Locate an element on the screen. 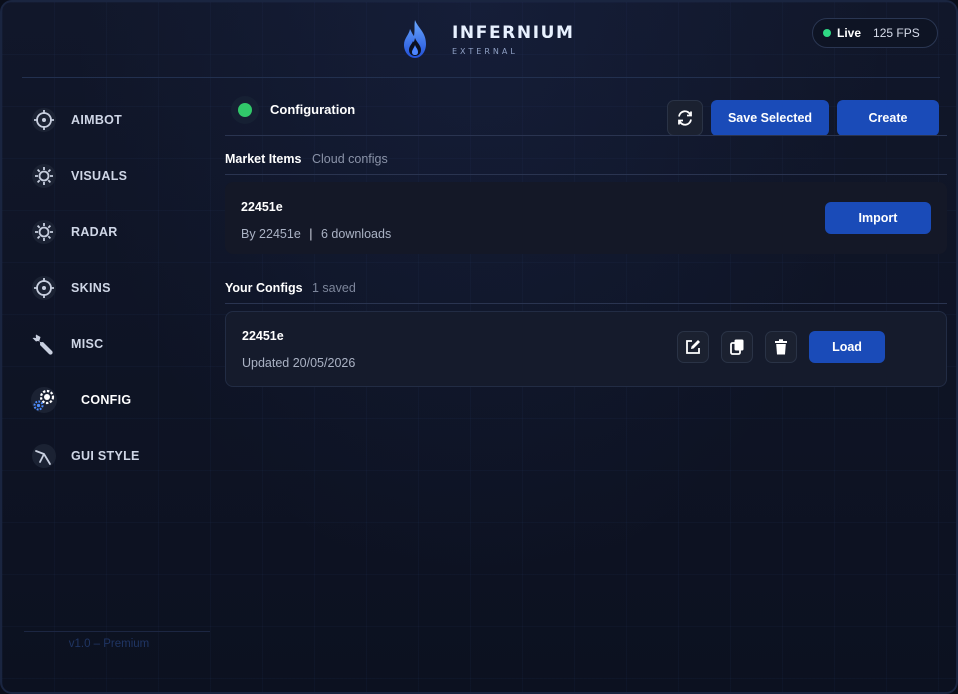 Image resolution: width=958 pixels, height=694 pixels. flame-logo-icon is located at coordinates (415, 39).